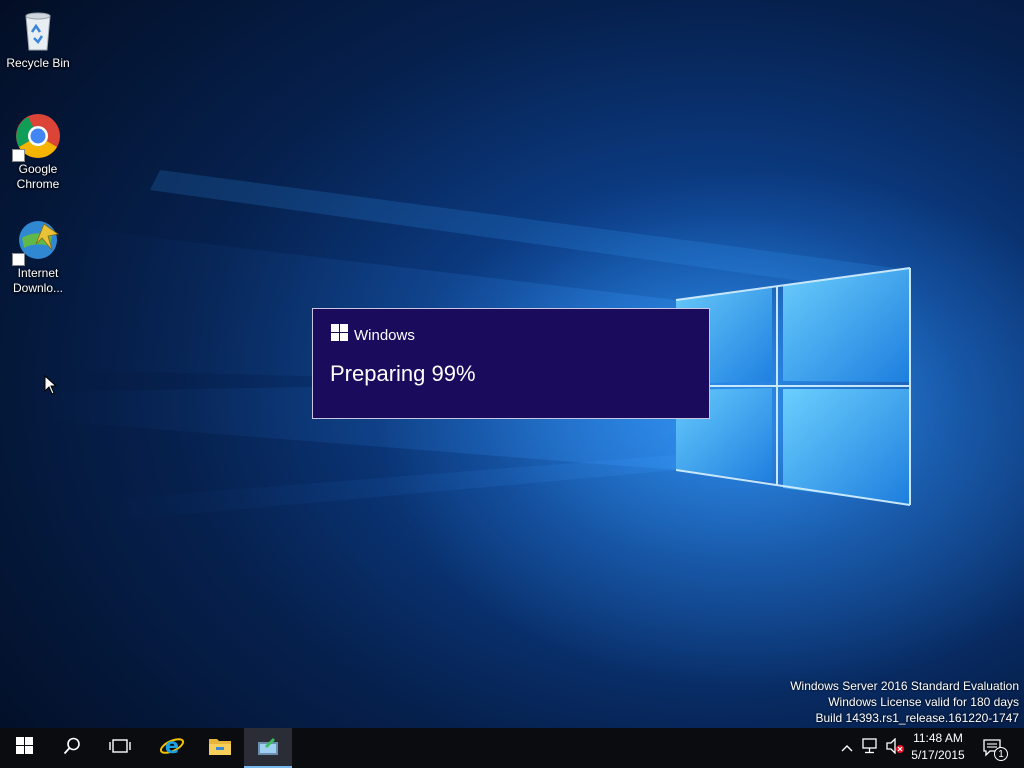  I want to click on recycle-bin-icon, so click(38, 30).